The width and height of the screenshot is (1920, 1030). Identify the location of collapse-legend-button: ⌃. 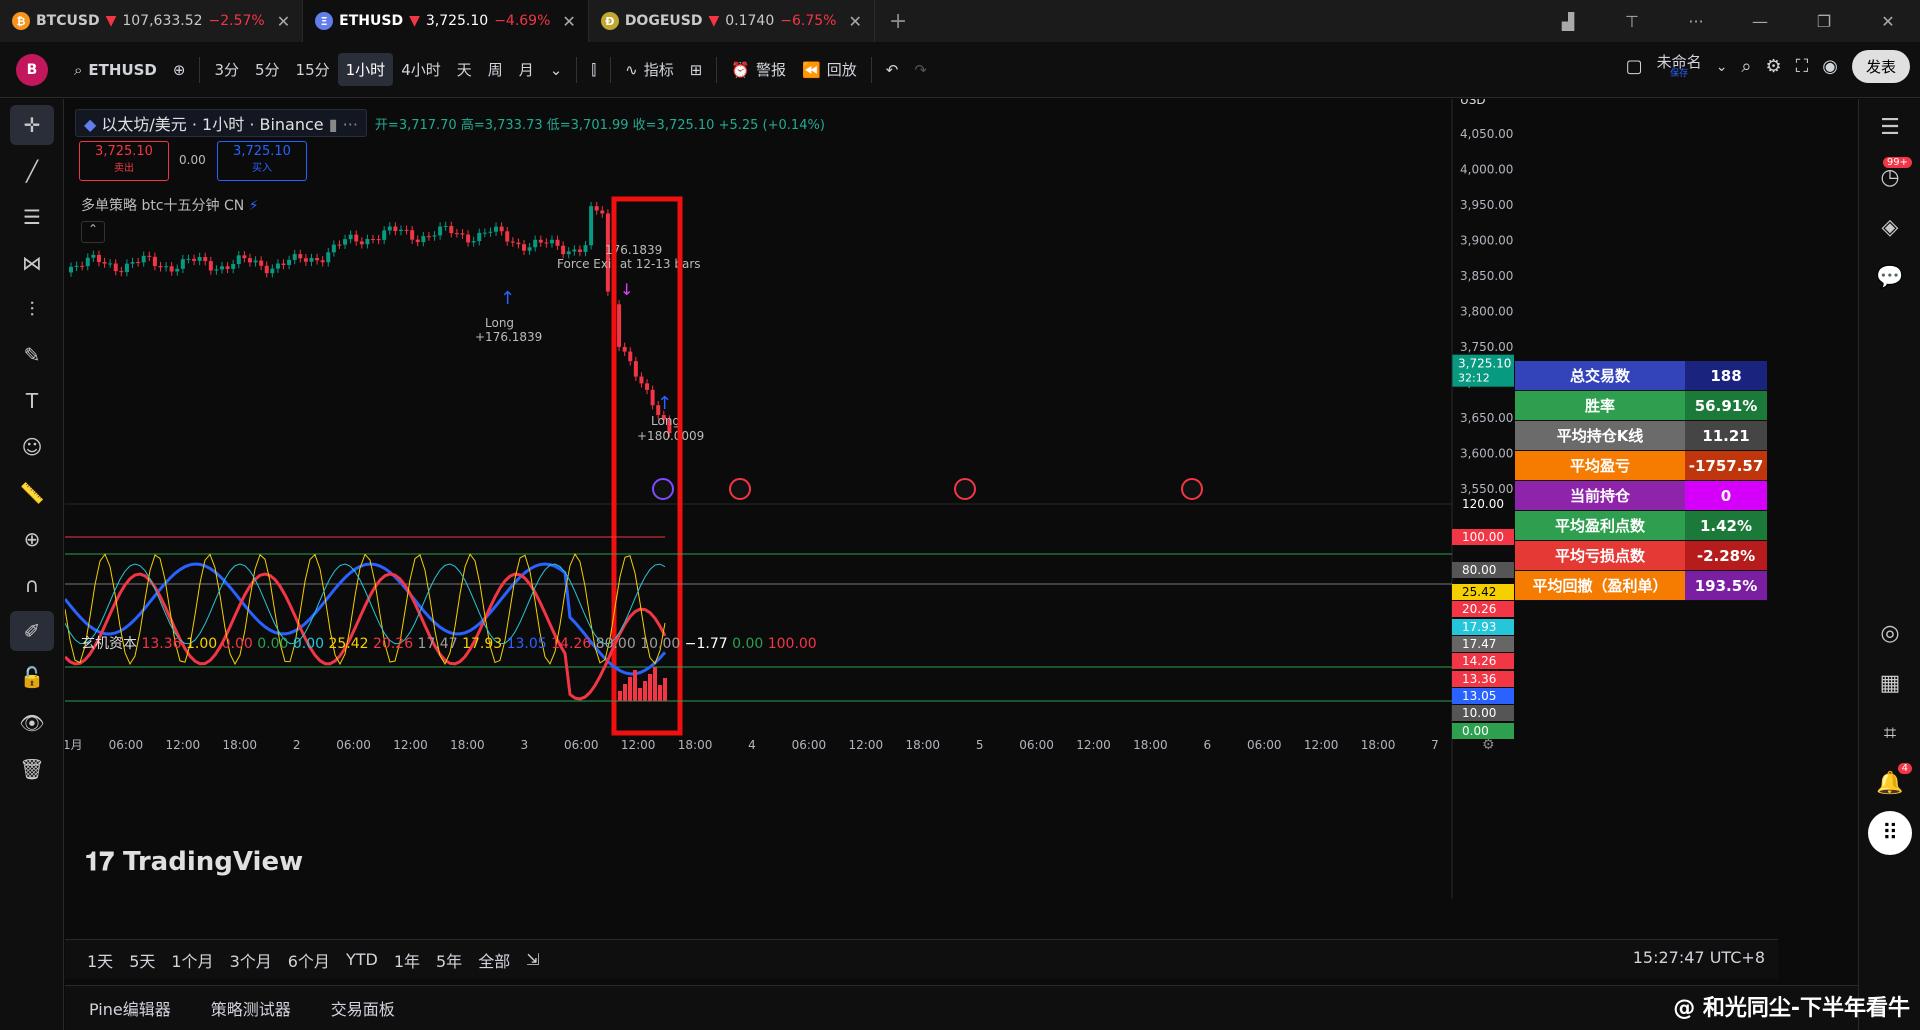
(93, 232).